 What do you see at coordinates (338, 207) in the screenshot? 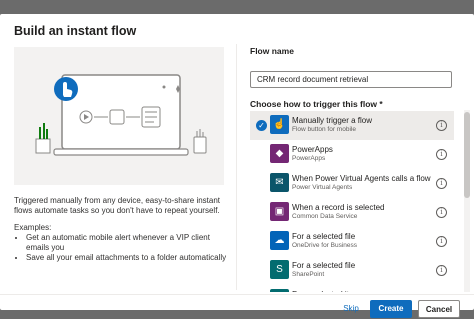
I see `trigger-name: When a record is selected` at bounding box center [338, 207].